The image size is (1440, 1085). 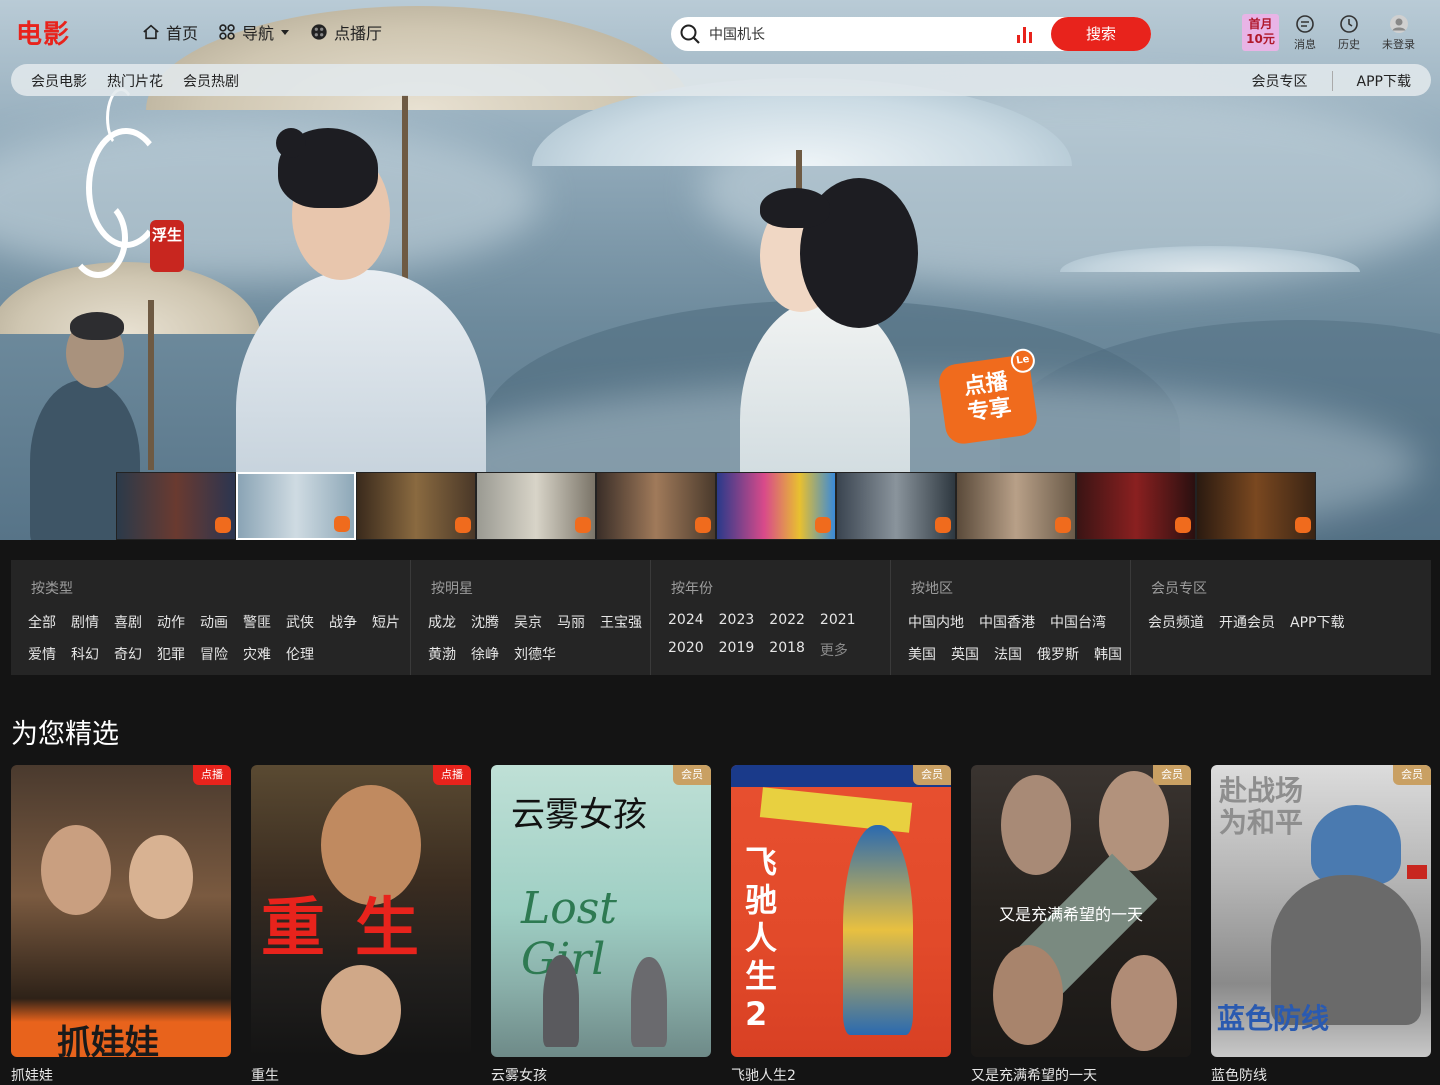 What do you see at coordinates (452, 589) in the screenshot?
I see `filter-title: 按明星` at bounding box center [452, 589].